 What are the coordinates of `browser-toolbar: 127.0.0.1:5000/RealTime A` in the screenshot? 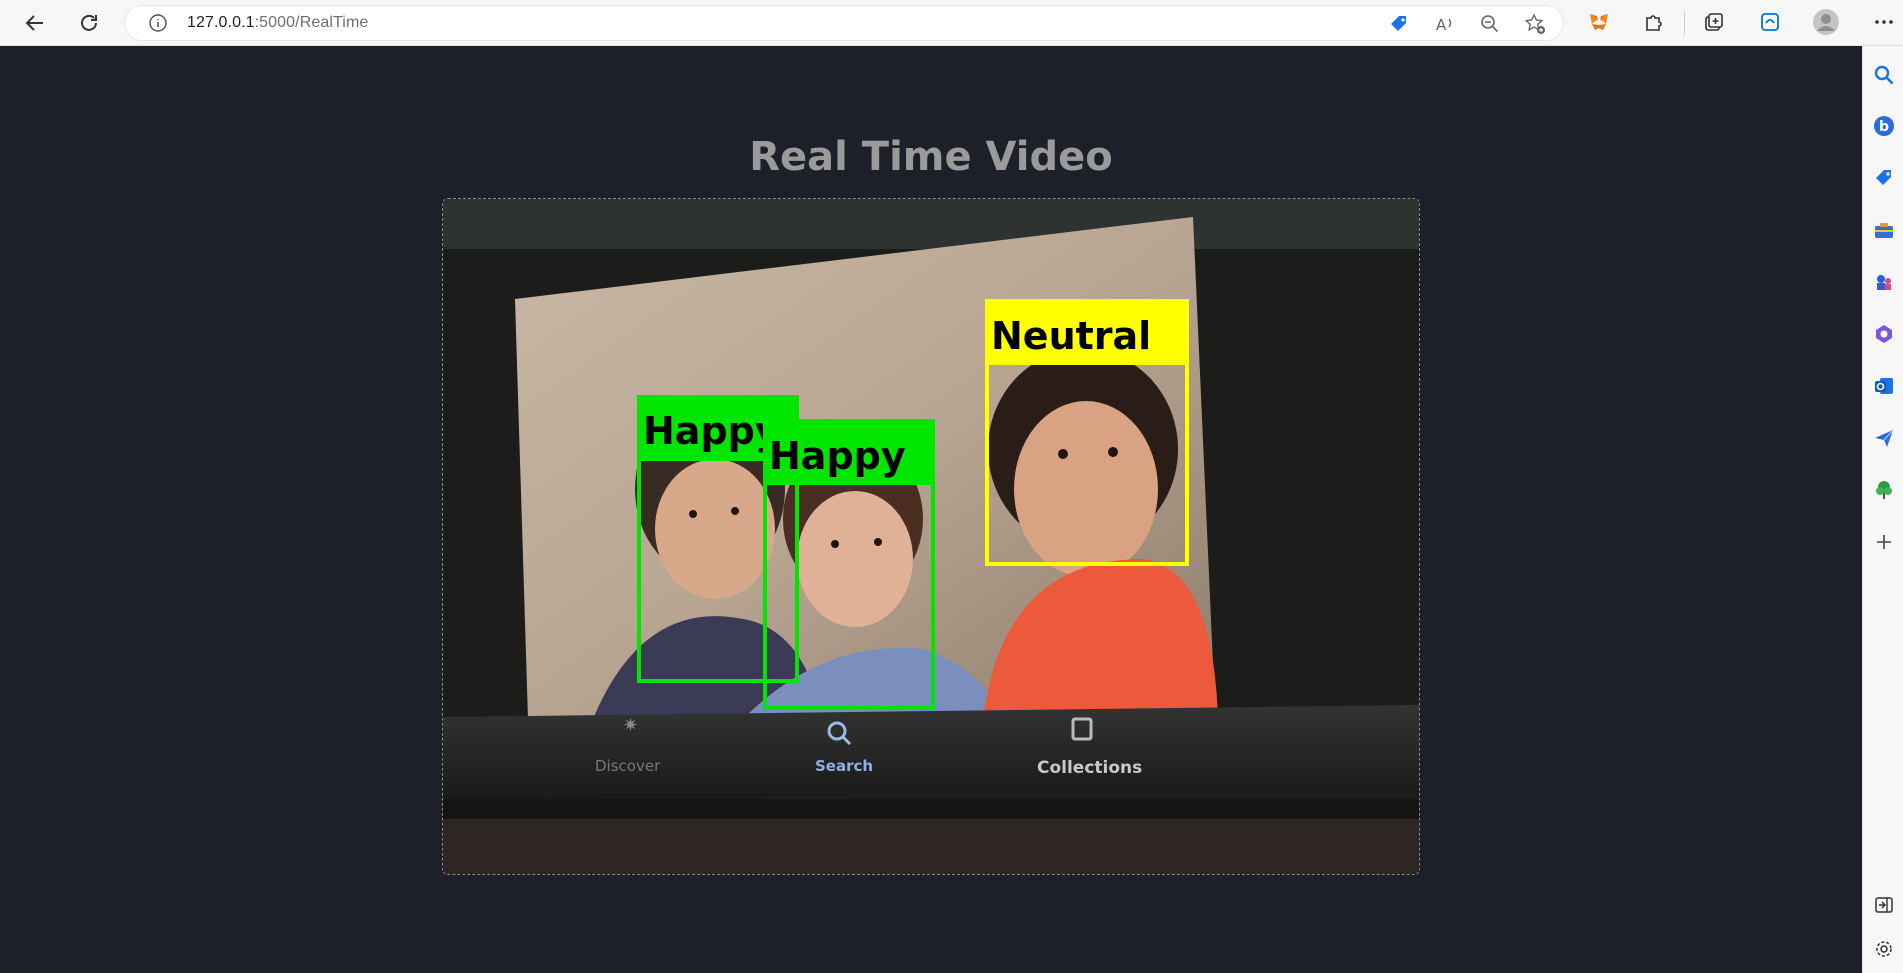 It's located at (951, 23).